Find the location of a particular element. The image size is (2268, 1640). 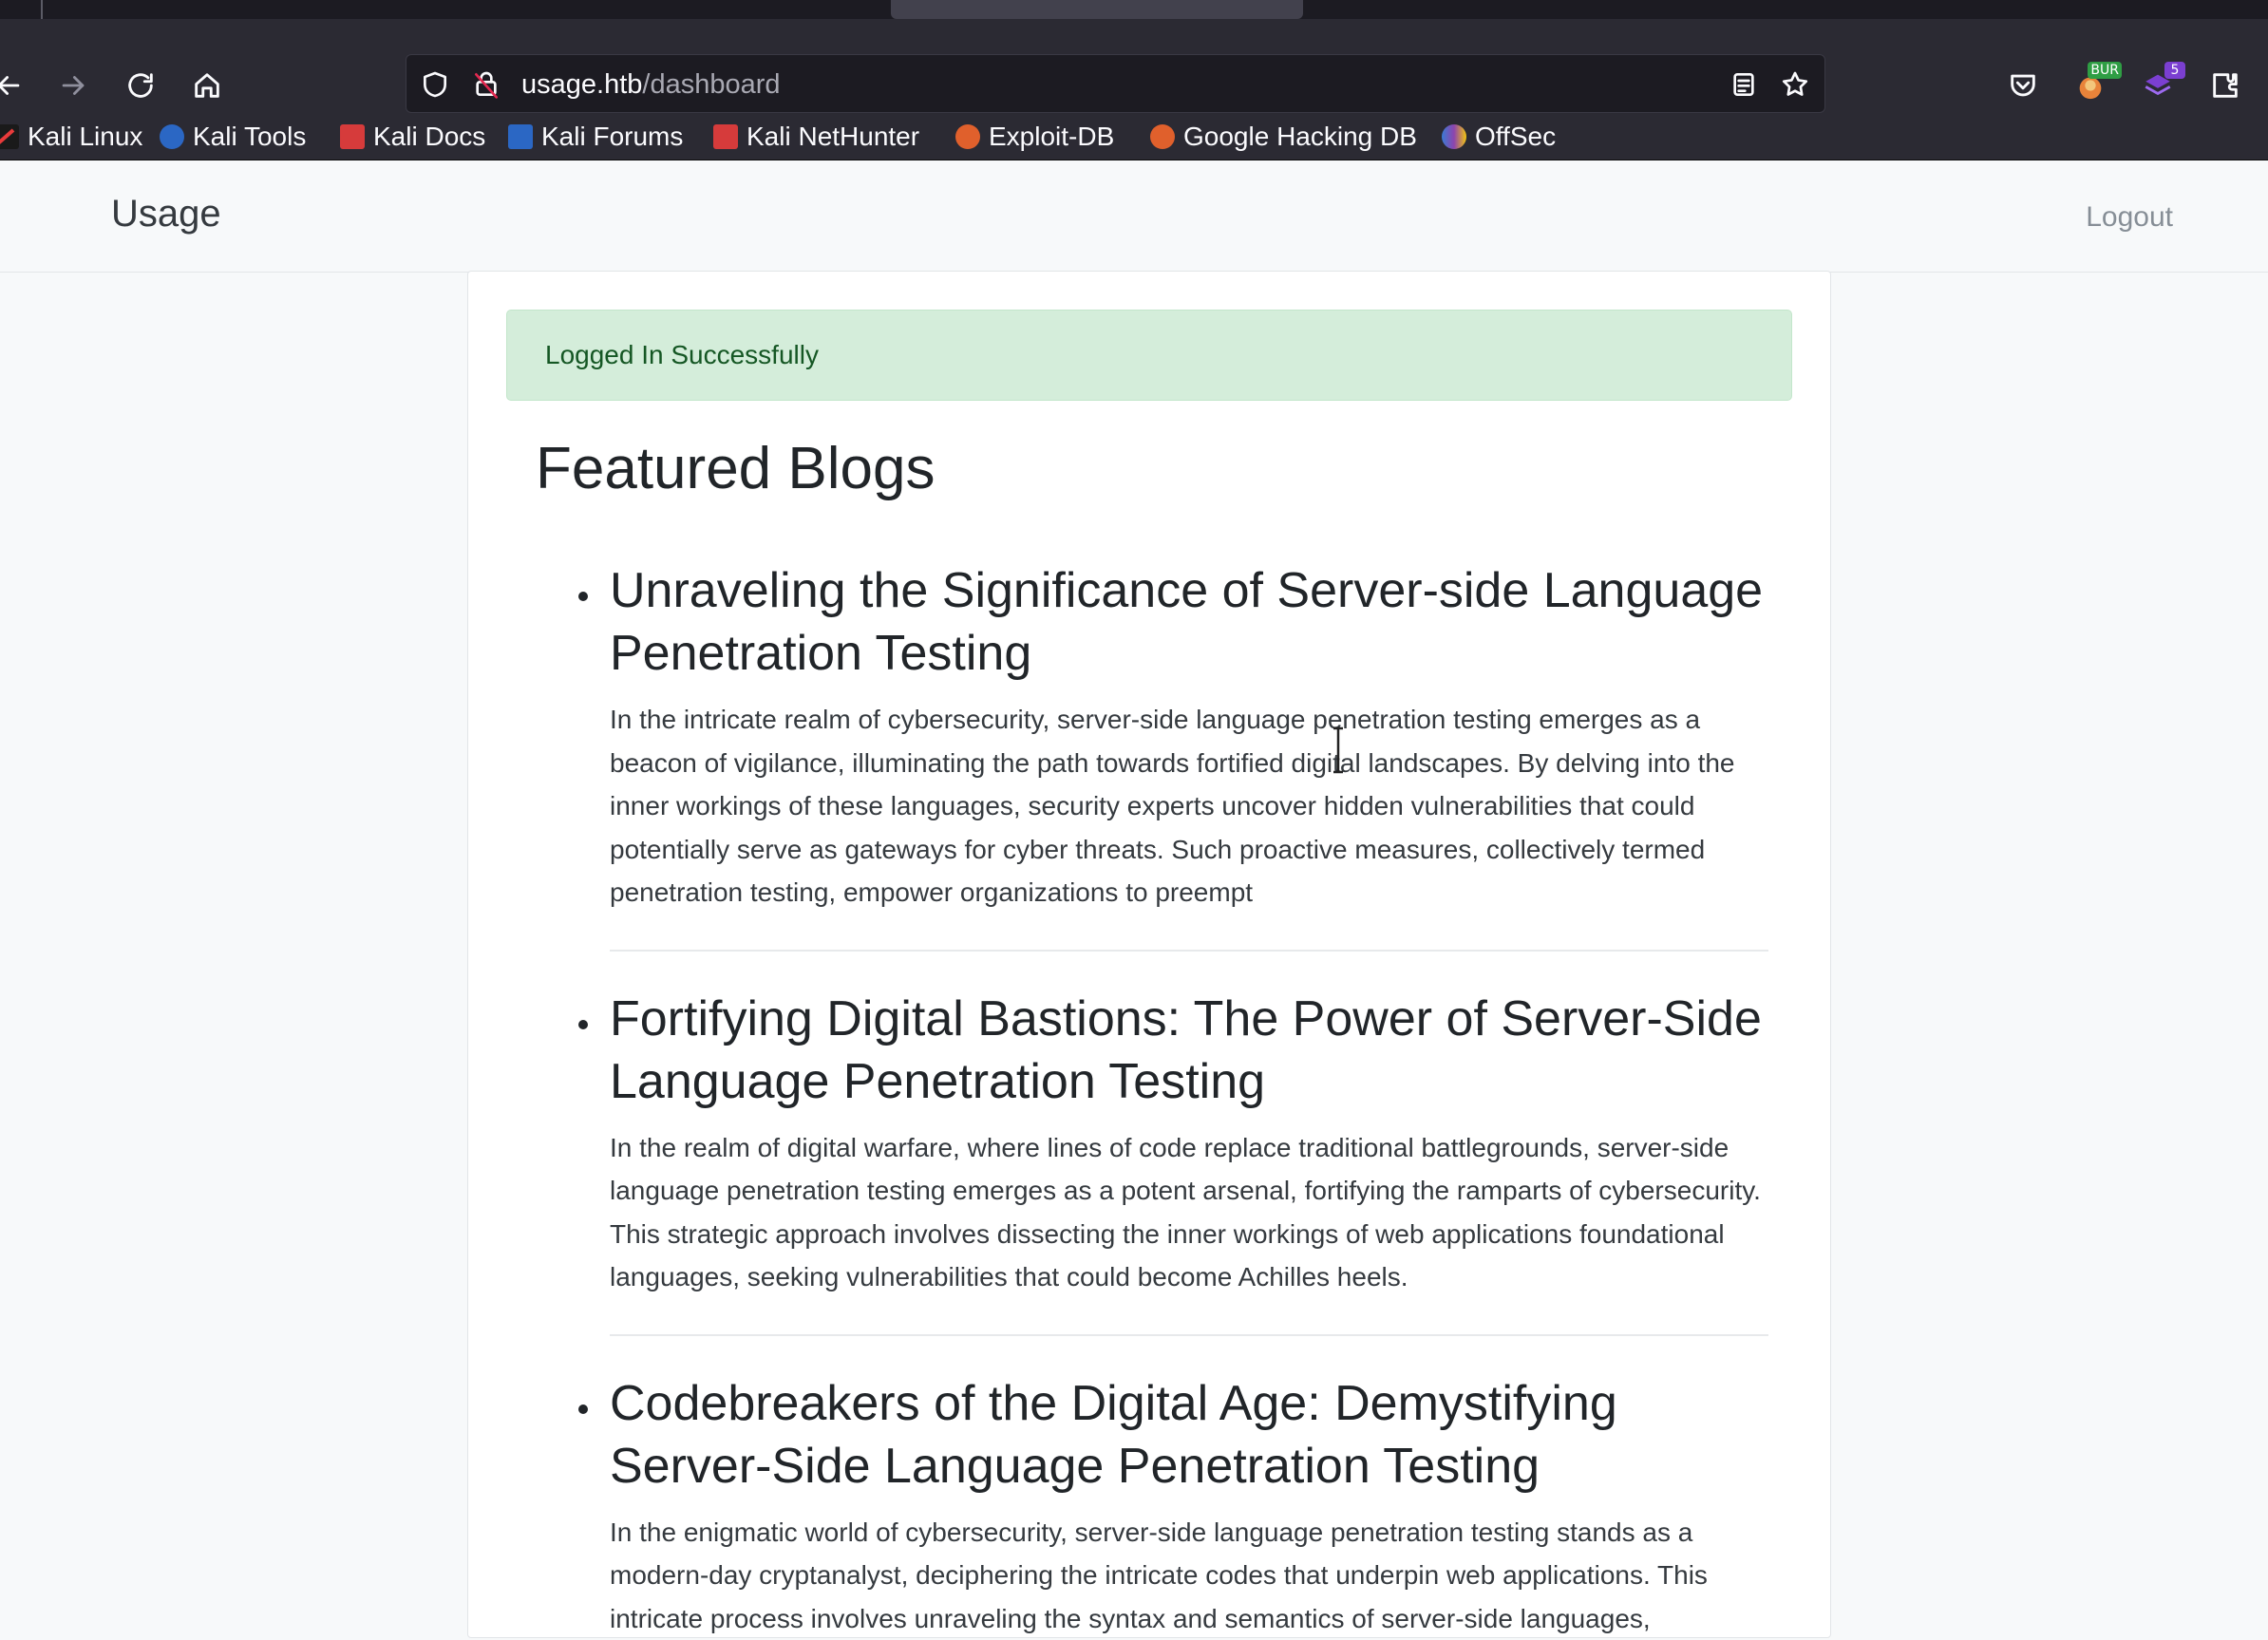

site-brand: Usage is located at coordinates (166, 214).